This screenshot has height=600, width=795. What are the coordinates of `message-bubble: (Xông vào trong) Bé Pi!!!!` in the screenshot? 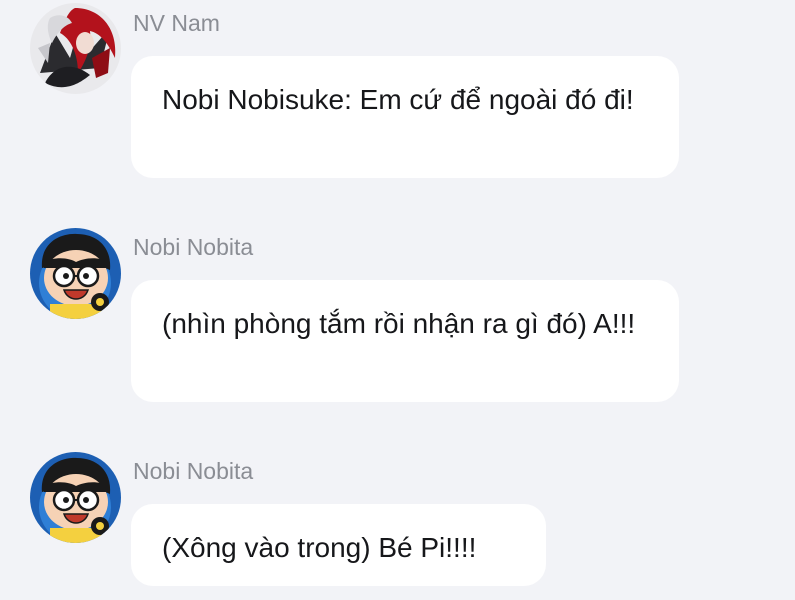 It's located at (338, 545).